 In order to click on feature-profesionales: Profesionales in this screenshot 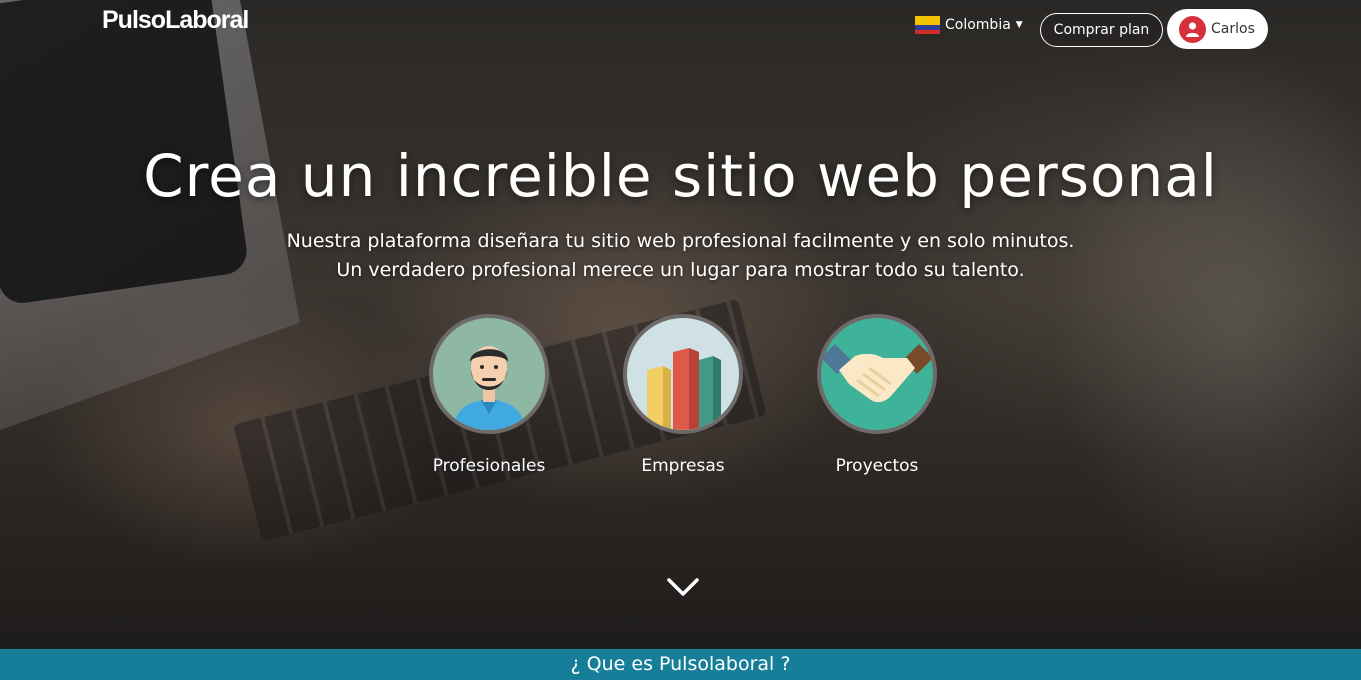, I will do `click(489, 395)`.